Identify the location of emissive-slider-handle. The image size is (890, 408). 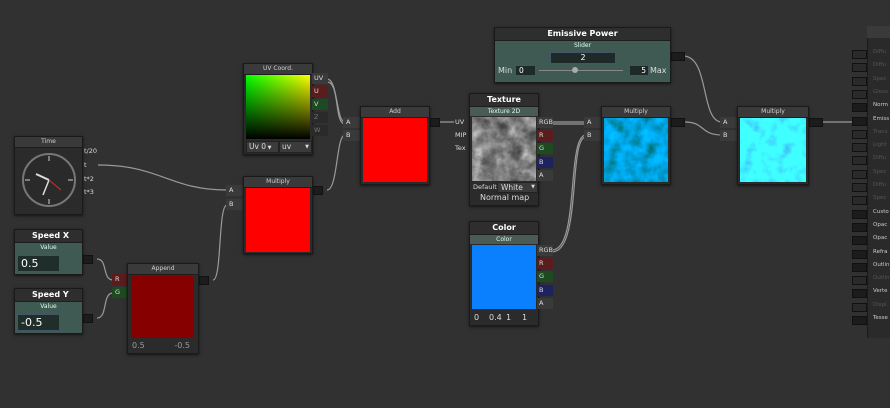
(575, 70).